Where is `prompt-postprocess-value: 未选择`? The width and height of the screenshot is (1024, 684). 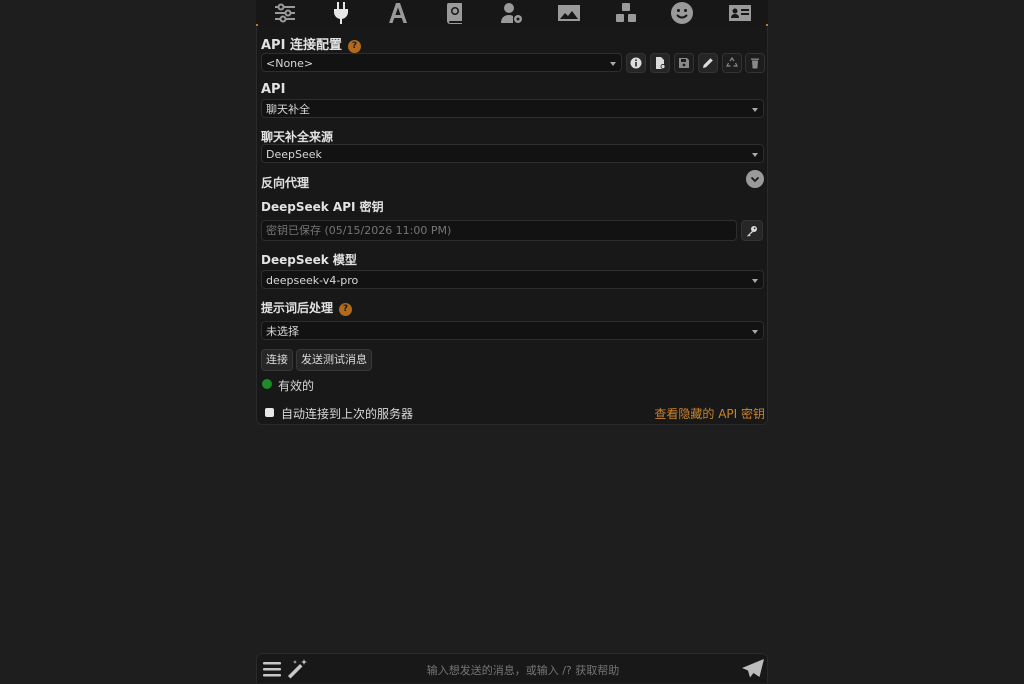 prompt-postprocess-value: 未选择 is located at coordinates (282, 331).